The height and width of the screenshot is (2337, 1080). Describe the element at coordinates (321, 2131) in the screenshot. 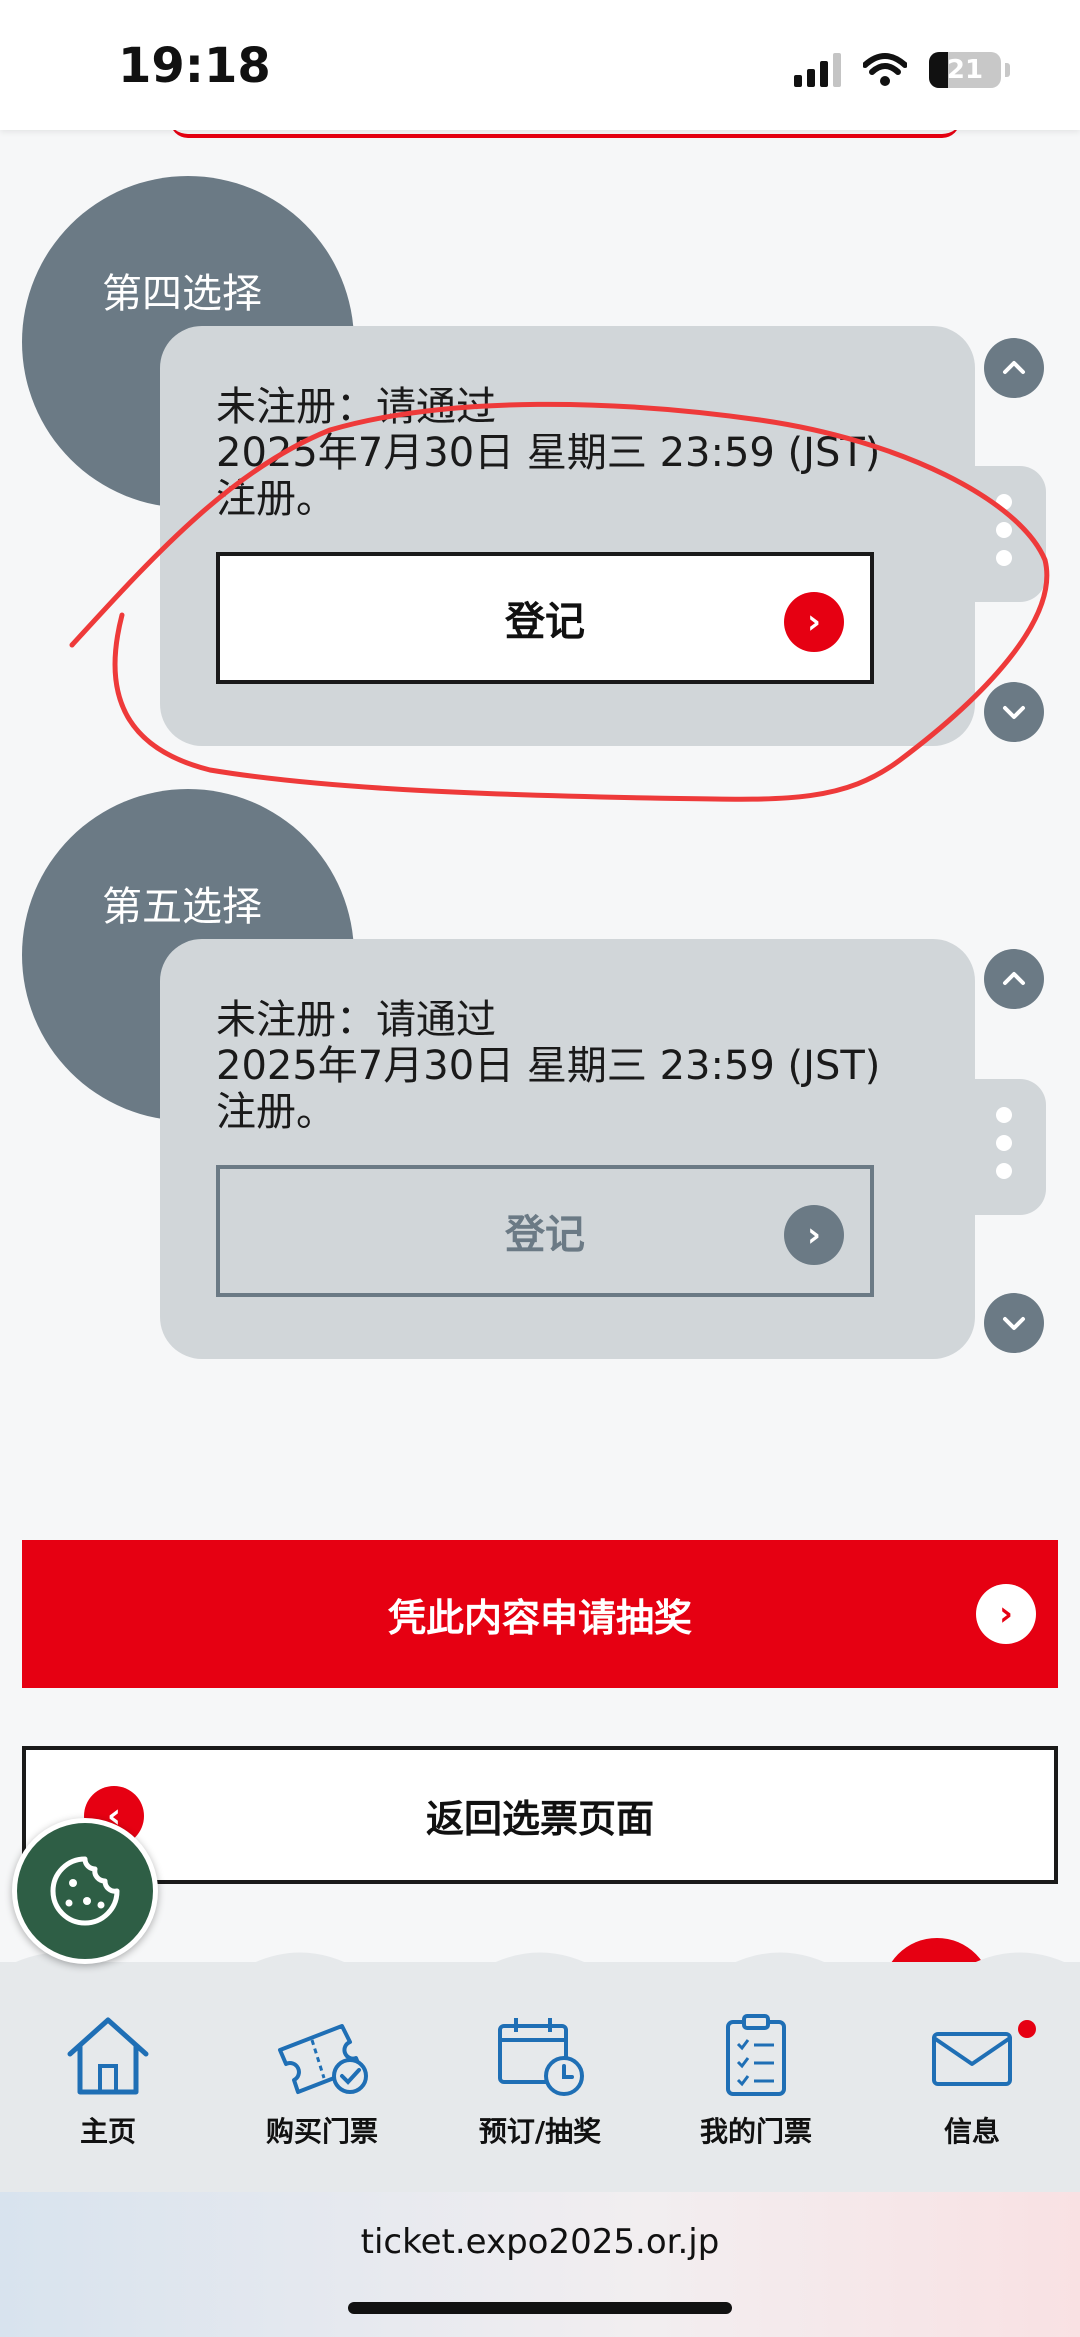

I see `nav-label: 购买门票` at that location.